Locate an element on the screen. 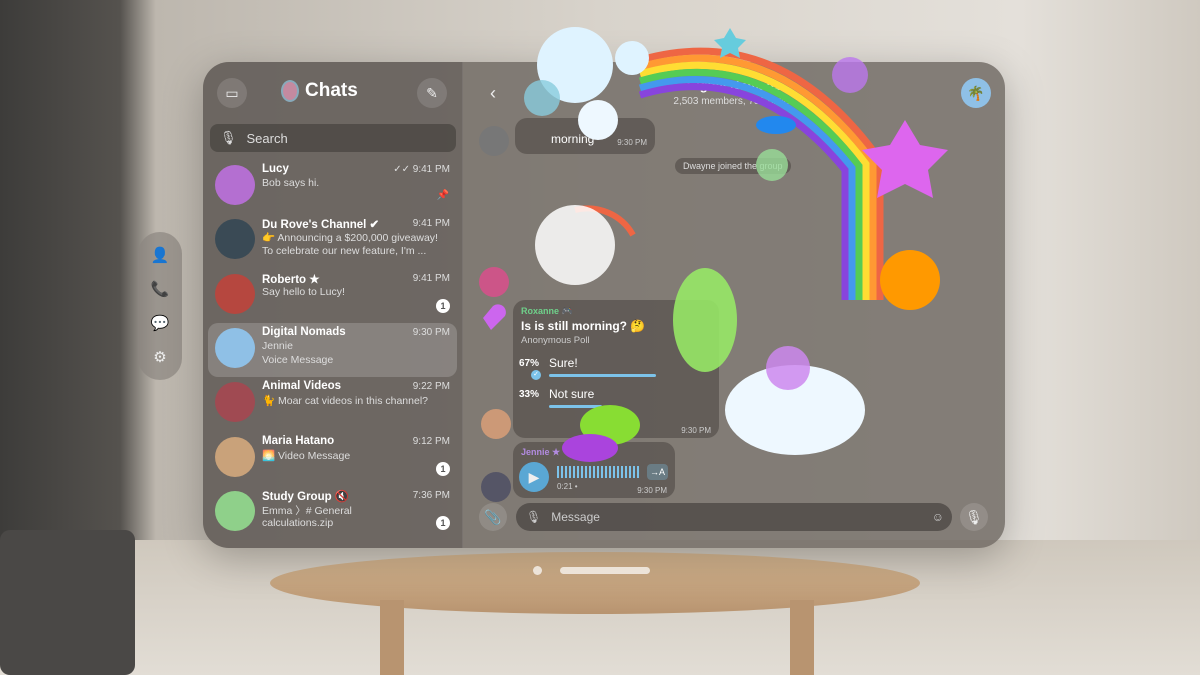 The image size is (1200, 675). tab-ornament: 👤 📞 💬 ⚙ is located at coordinates (160, 306).